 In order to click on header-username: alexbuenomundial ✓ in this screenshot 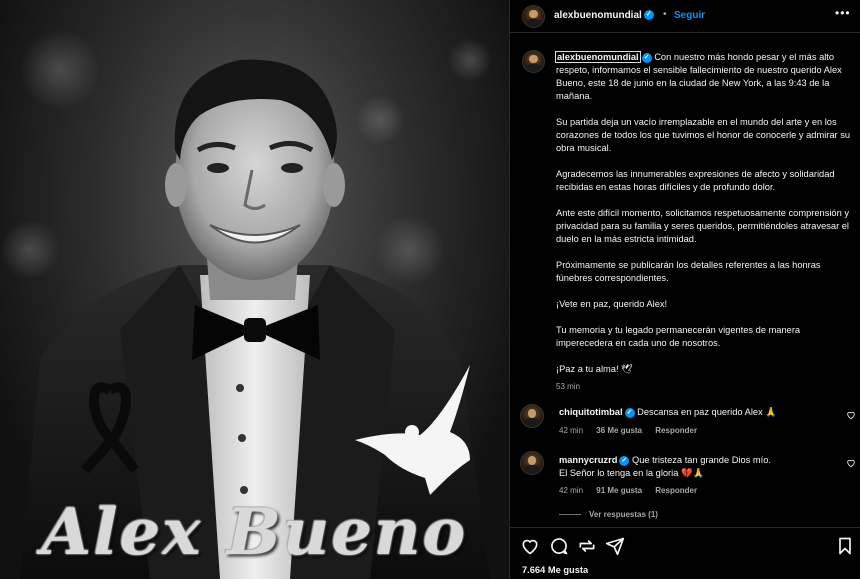, I will do `click(604, 15)`.